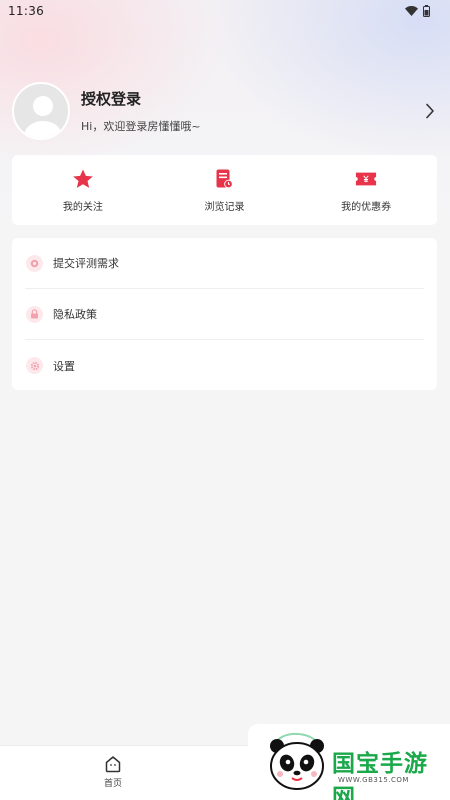 This screenshot has width=450, height=800. I want to click on profile-login-row: 授权登录 Hi，欢迎登录房懂懂哦~, so click(226, 111).